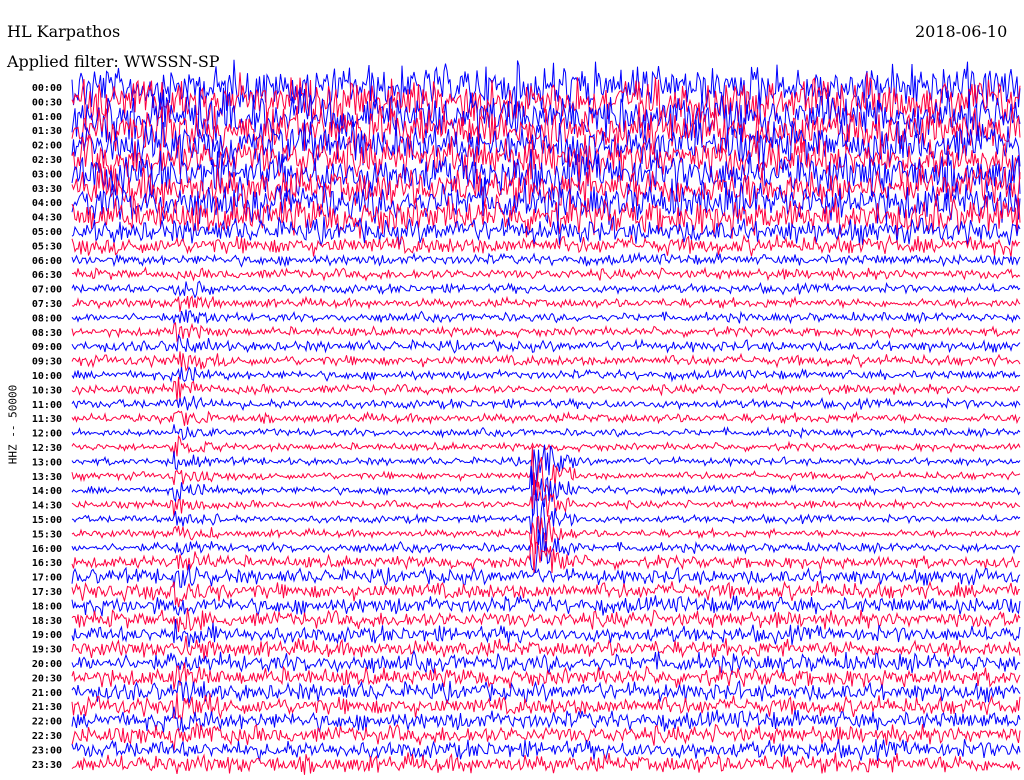 Image resolution: width=1024 pixels, height=780 pixels. What do you see at coordinates (47, 606) in the screenshot?
I see `time-tick-label: 18:00` at bounding box center [47, 606].